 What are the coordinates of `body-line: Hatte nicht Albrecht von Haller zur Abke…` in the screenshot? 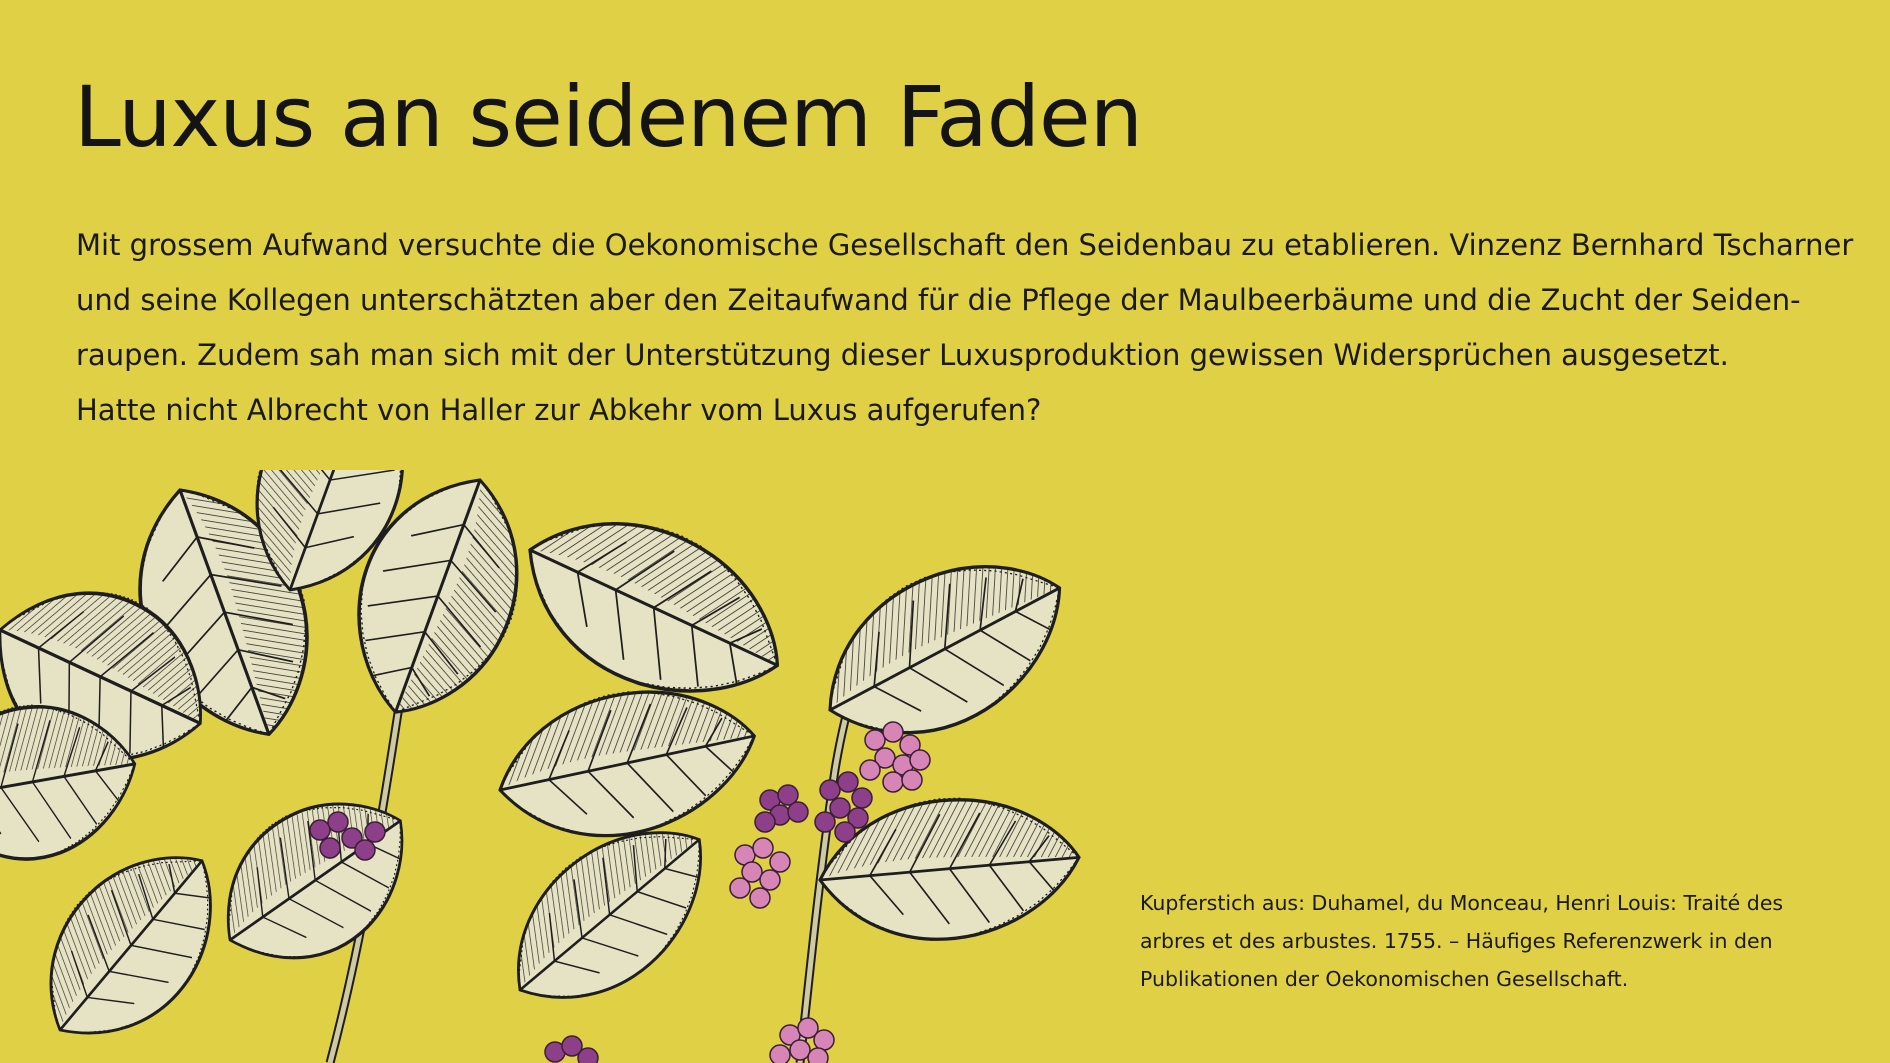 It's located at (559, 410).